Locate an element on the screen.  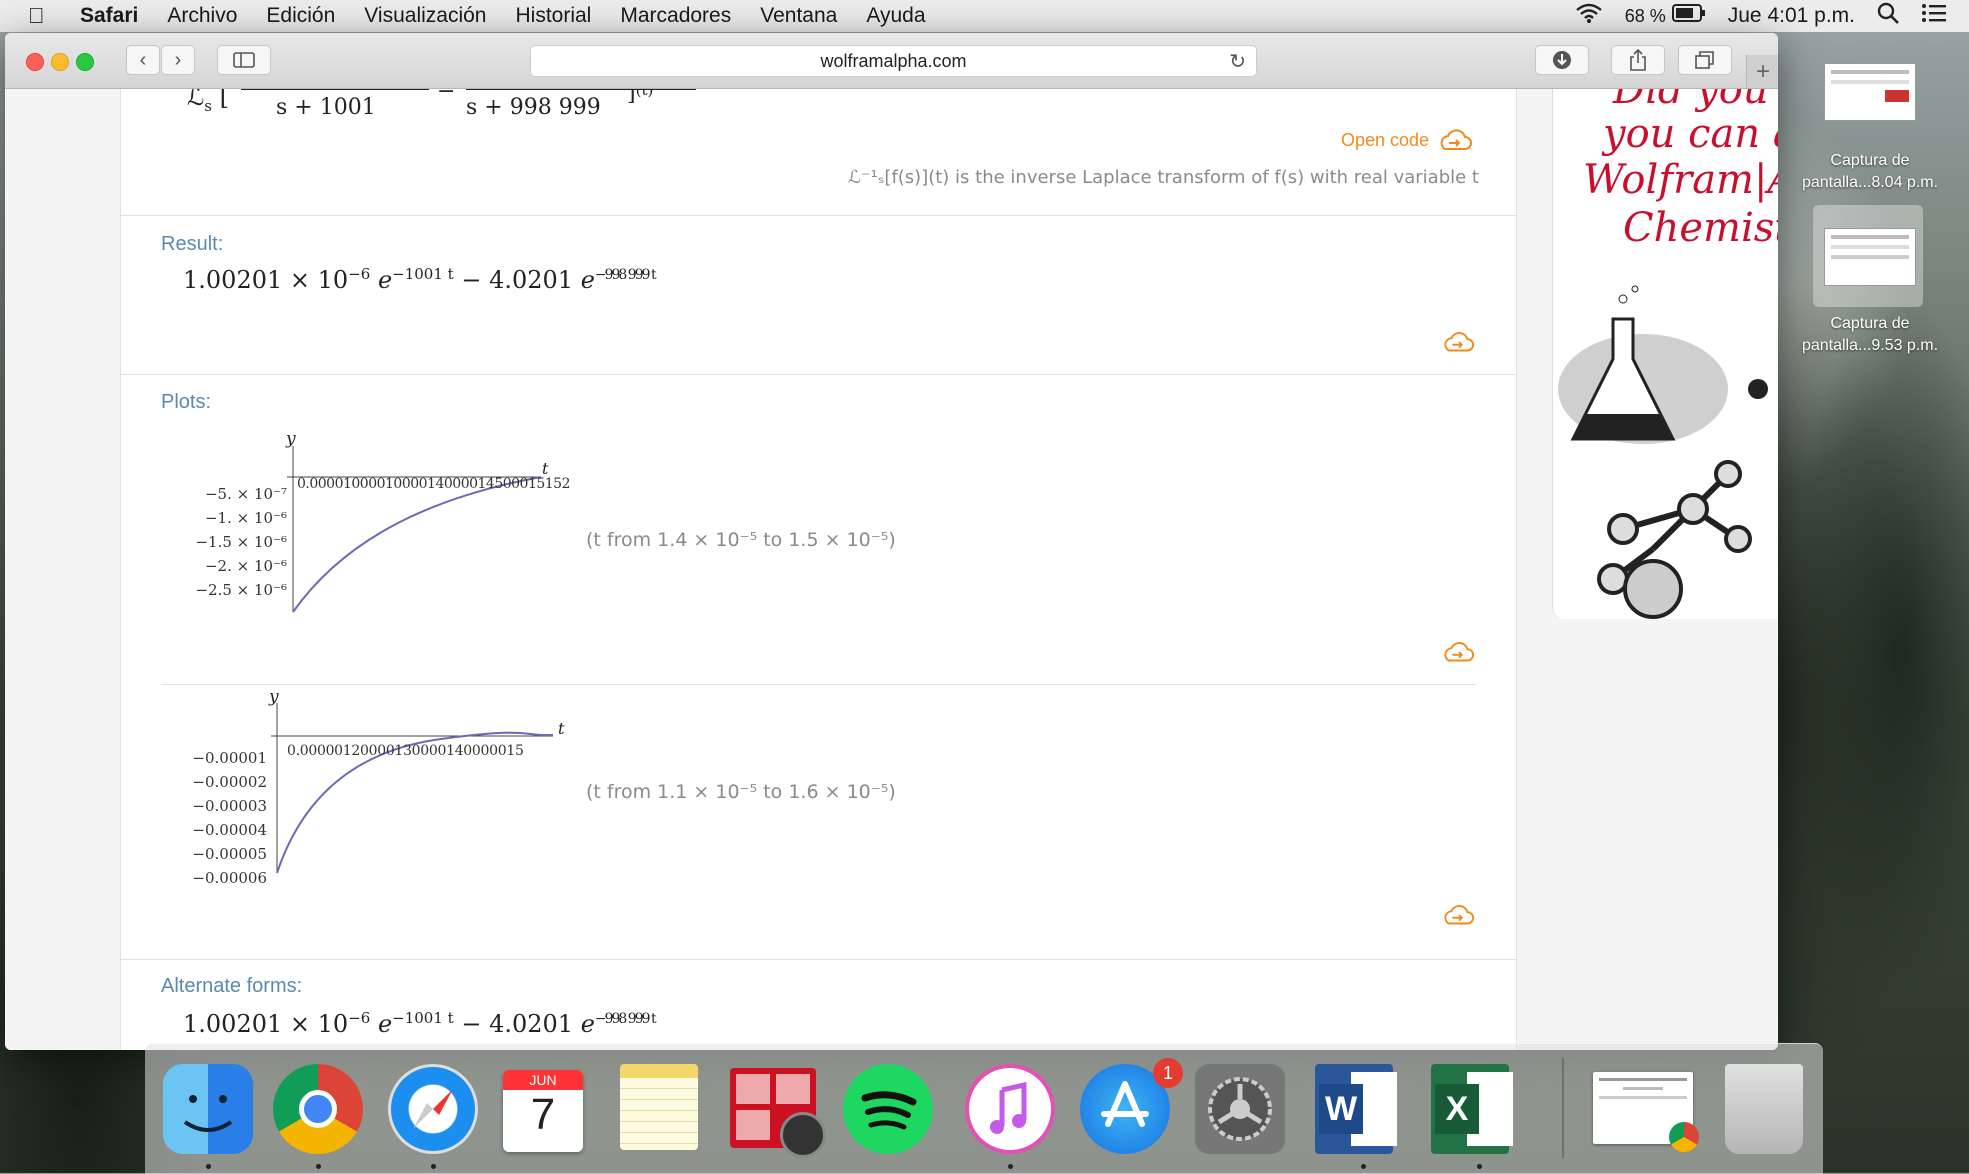
alternate-forms-title: Alternate forms: is located at coordinates (232, 986).